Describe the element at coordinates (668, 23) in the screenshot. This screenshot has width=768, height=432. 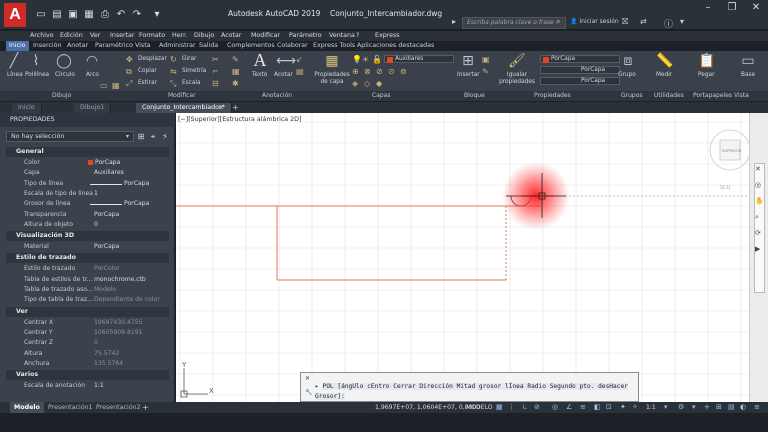
I see `help-icon: ⓘ` at that location.